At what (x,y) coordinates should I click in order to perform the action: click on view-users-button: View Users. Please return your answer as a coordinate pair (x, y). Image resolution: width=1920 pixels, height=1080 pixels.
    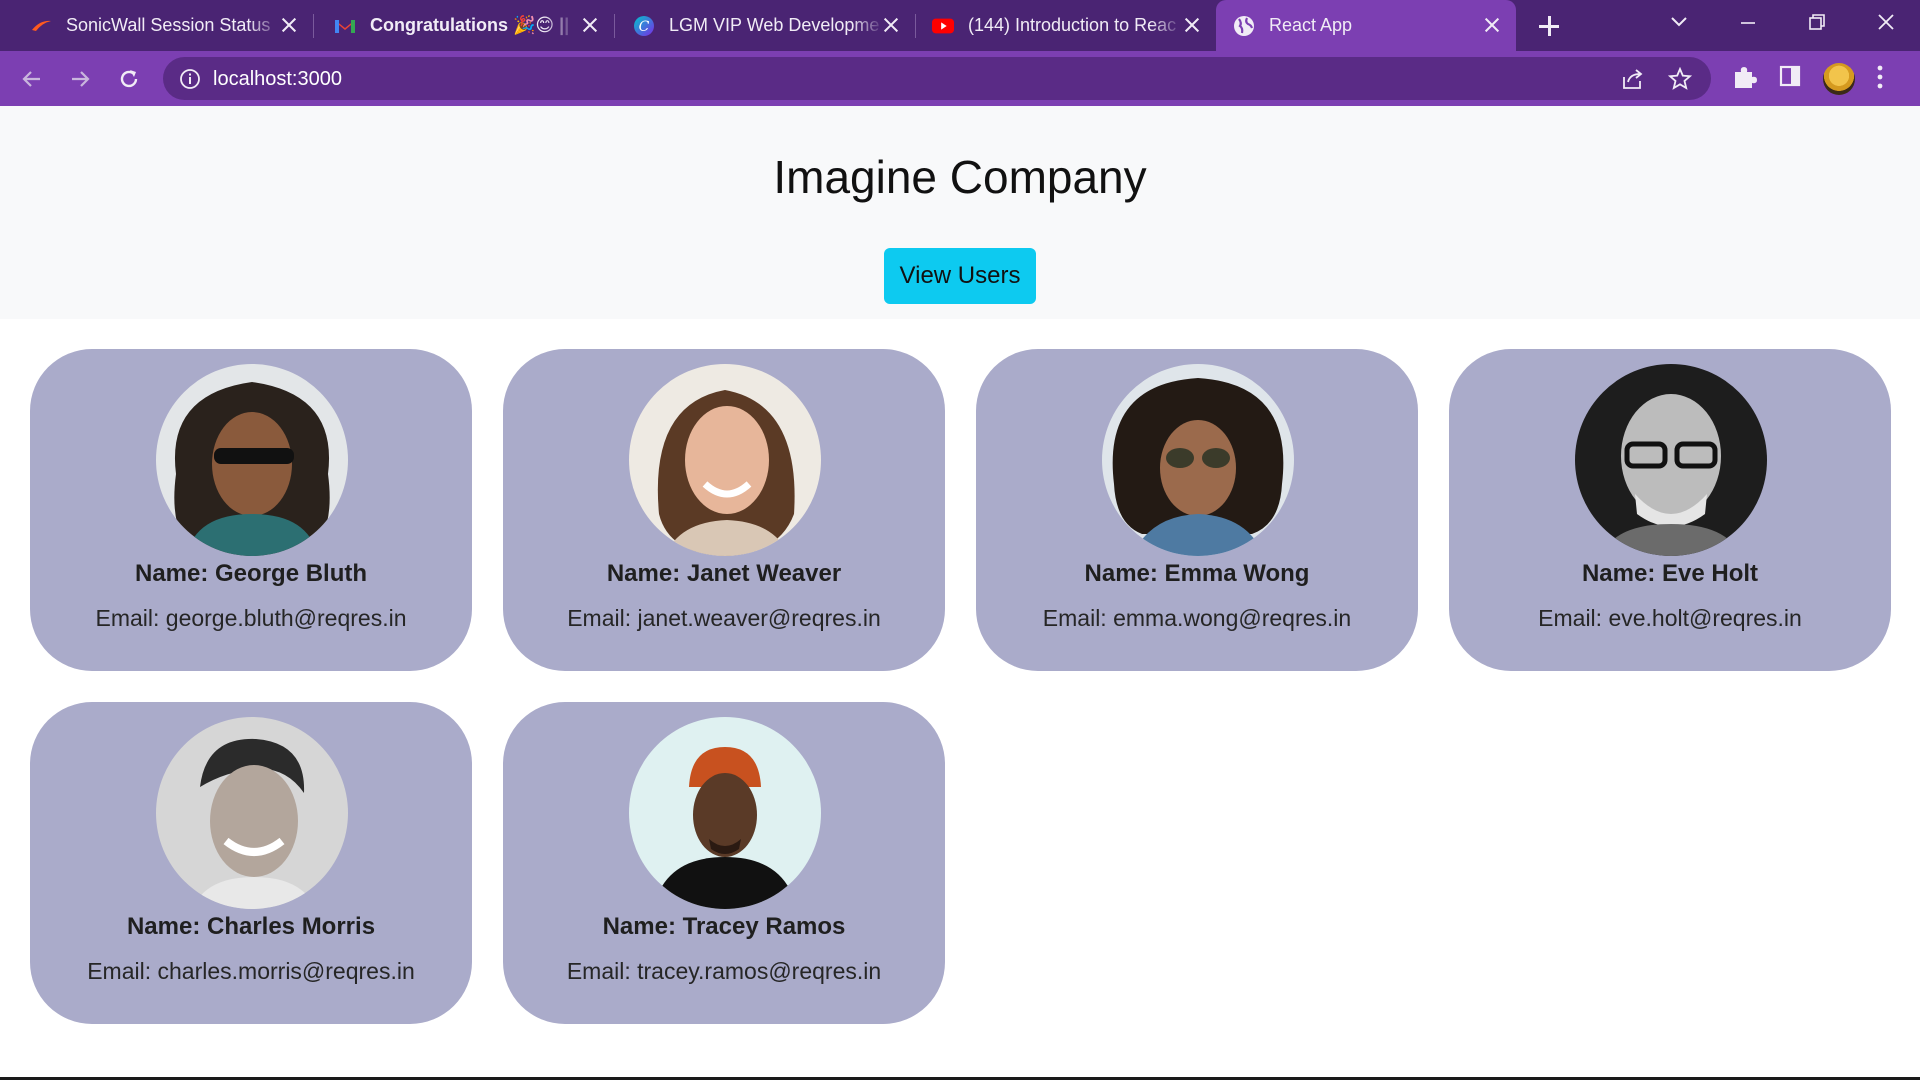
    Looking at the image, I should click on (960, 276).